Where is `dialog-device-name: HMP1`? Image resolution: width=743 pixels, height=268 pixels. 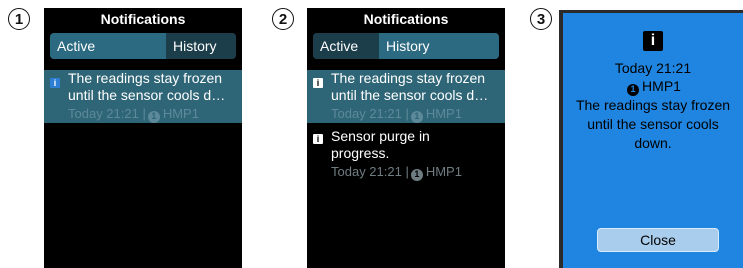 dialog-device-name: HMP1 is located at coordinates (661, 86).